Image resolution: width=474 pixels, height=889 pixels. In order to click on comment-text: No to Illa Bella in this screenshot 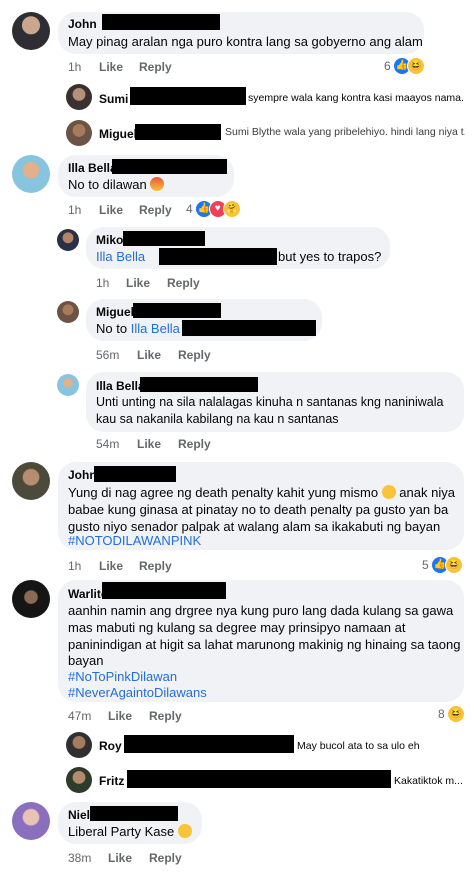, I will do `click(138, 328)`.